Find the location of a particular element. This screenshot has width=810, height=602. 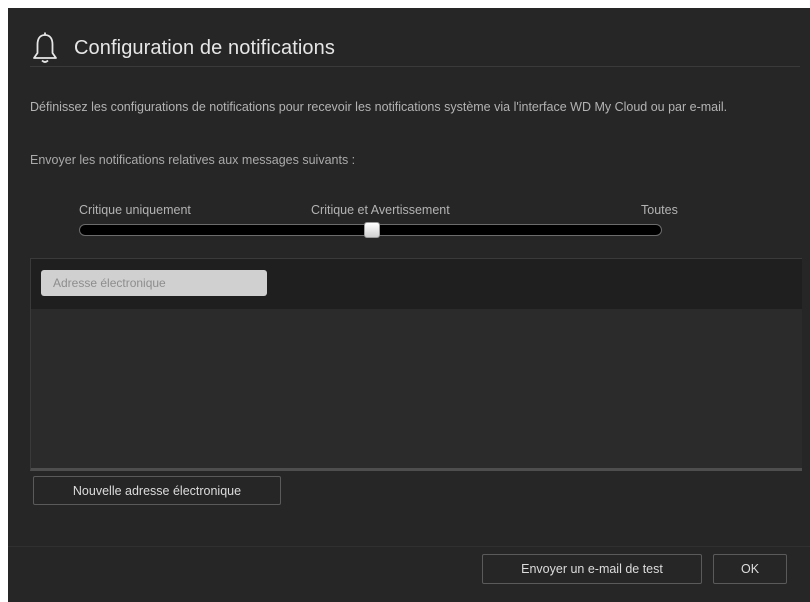

new-email-button: Nouvelle adresse électronique is located at coordinates (157, 490).